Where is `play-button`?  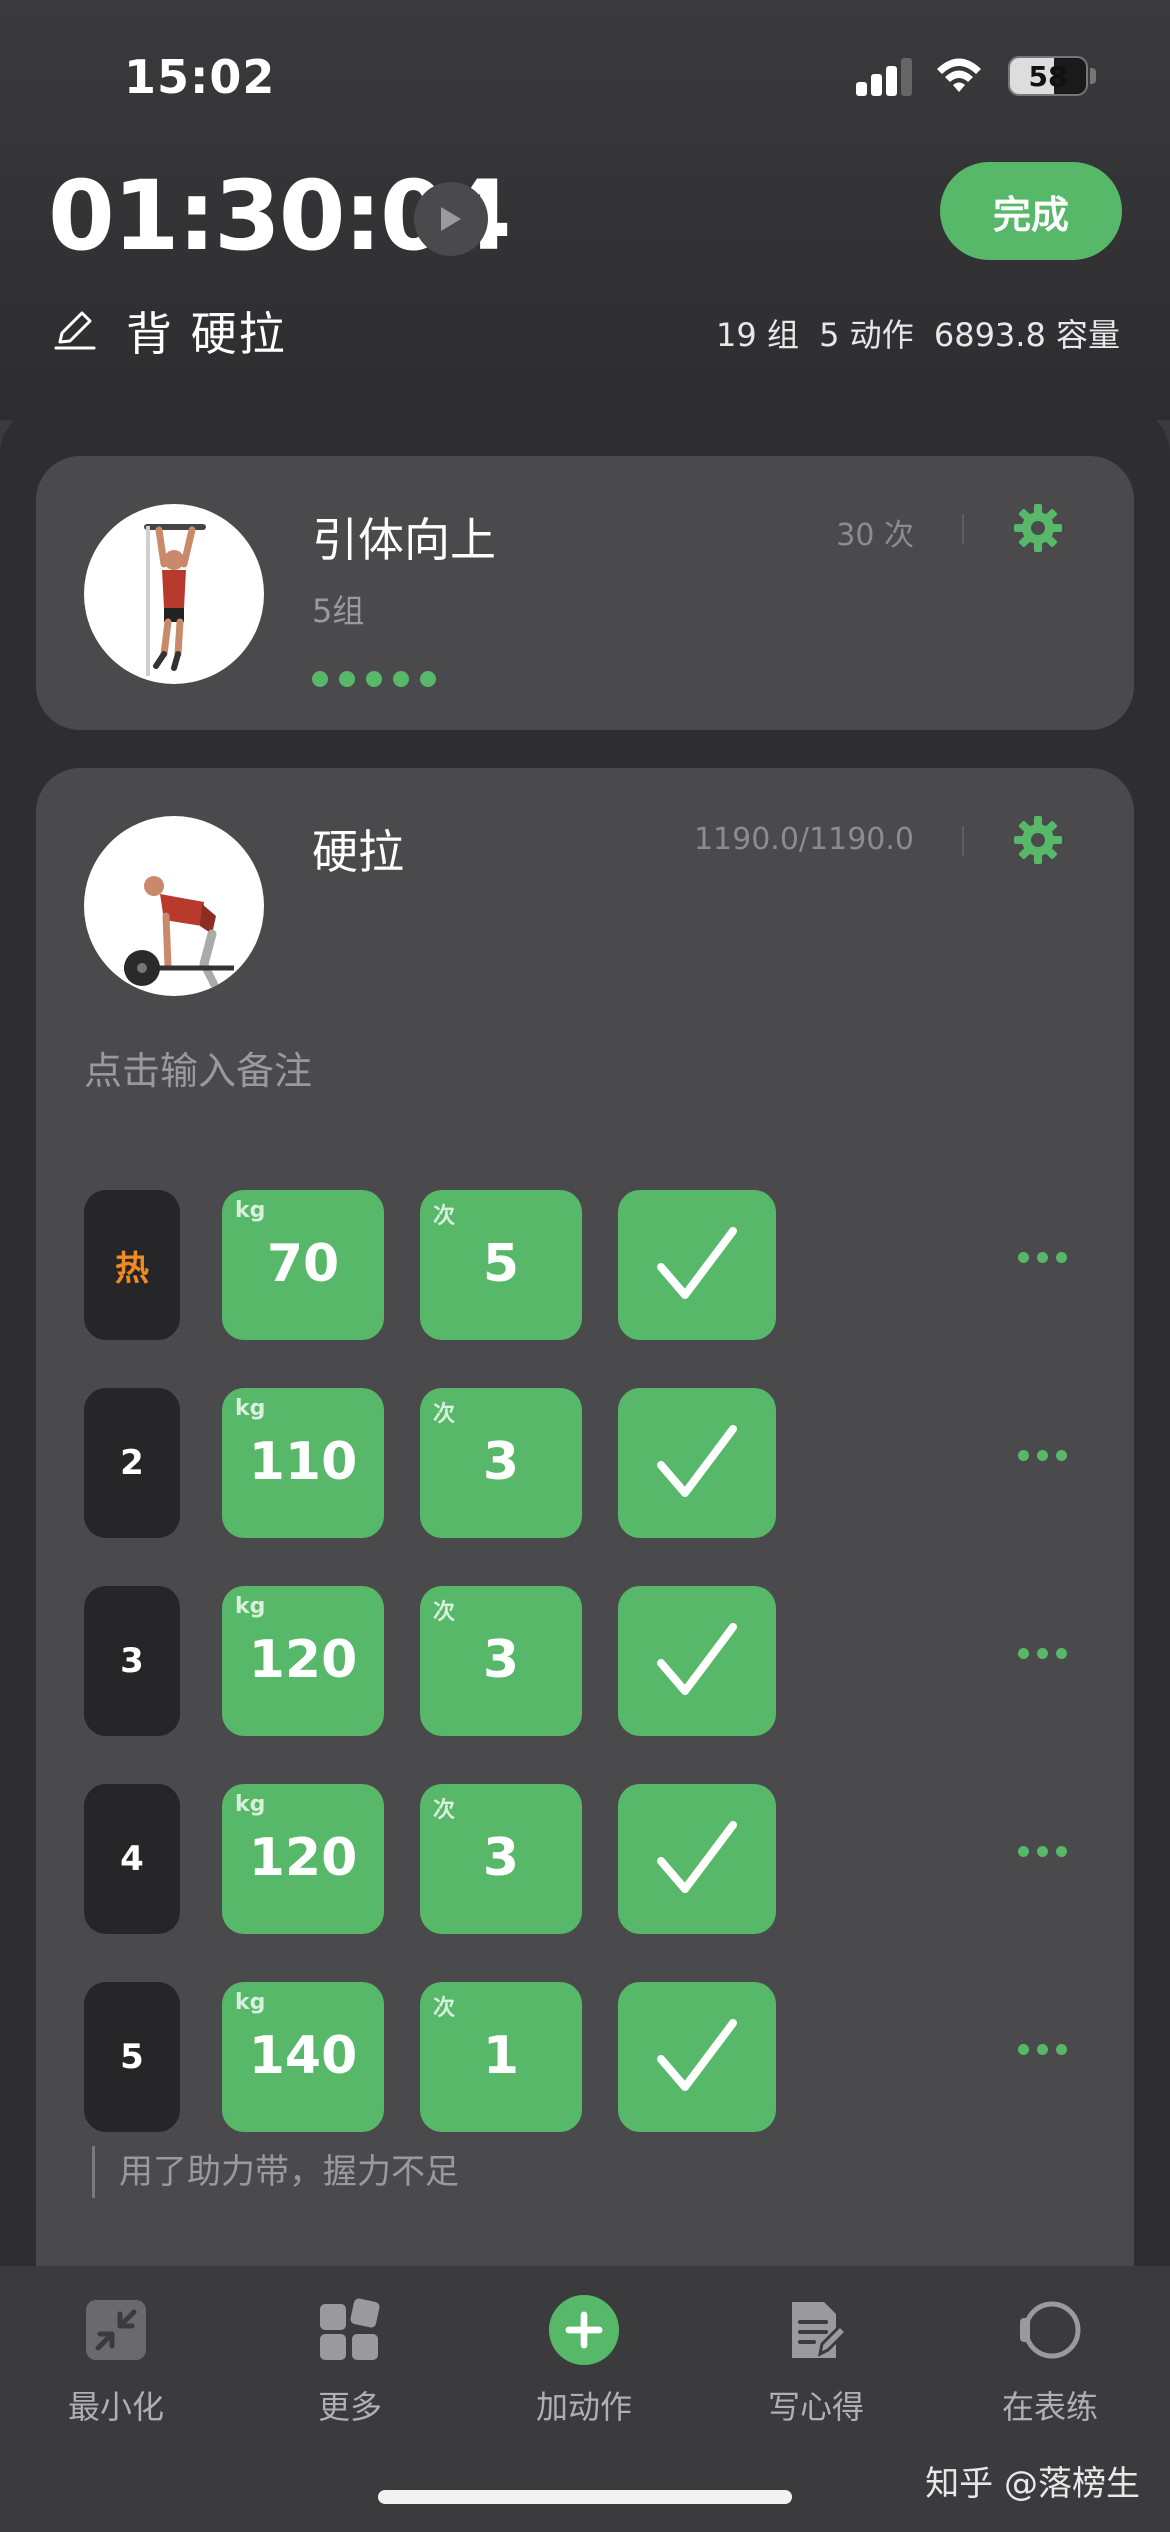
play-button is located at coordinates (451, 219).